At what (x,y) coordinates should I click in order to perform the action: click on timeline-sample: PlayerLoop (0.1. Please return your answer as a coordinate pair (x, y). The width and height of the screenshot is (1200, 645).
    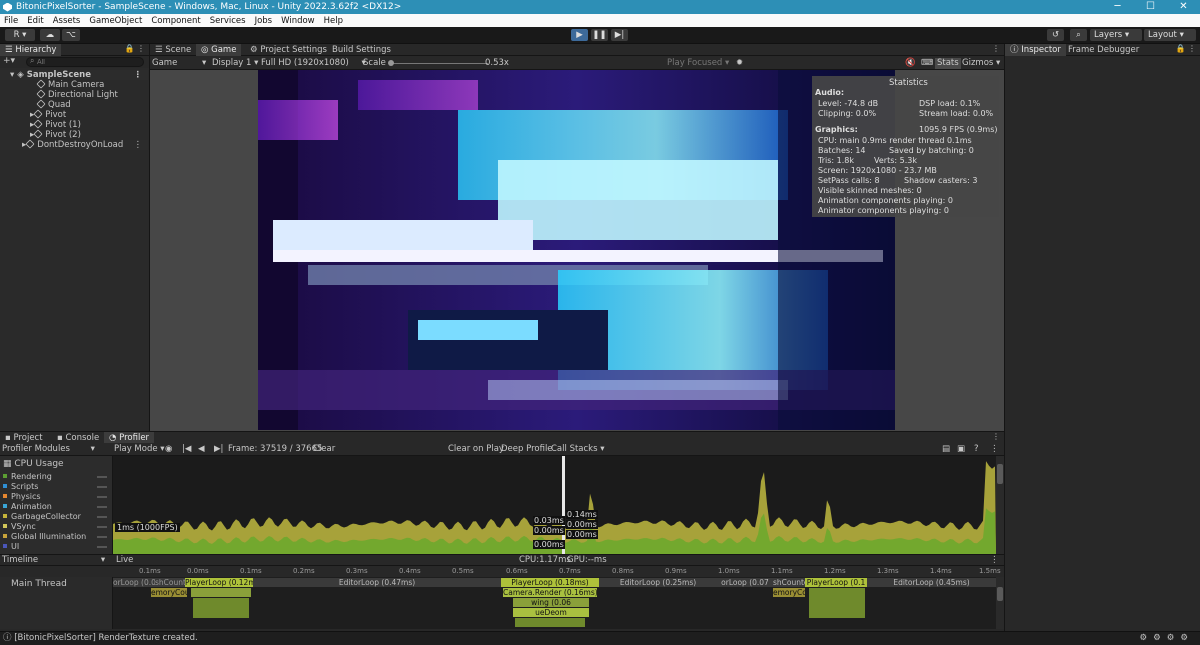
    Looking at the image, I should click on (836, 582).